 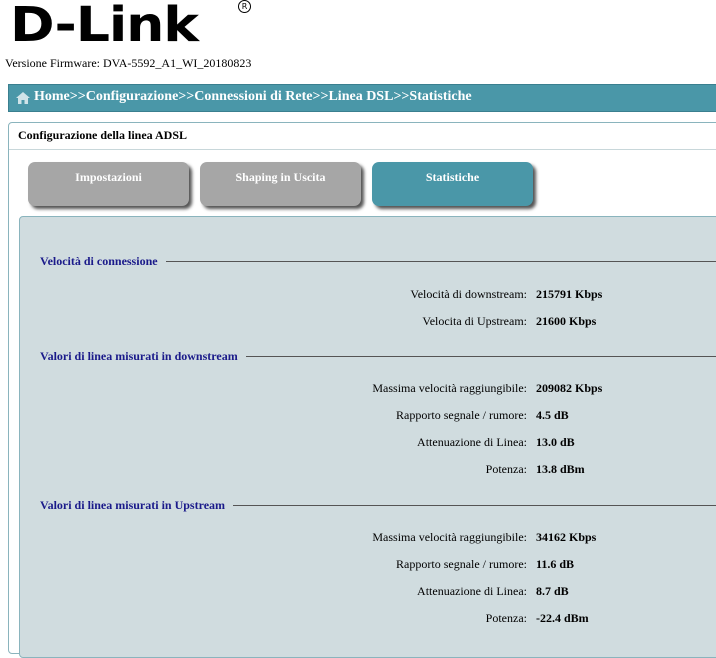 I want to click on breadcrumb-home: Home, so click(x=52, y=96).